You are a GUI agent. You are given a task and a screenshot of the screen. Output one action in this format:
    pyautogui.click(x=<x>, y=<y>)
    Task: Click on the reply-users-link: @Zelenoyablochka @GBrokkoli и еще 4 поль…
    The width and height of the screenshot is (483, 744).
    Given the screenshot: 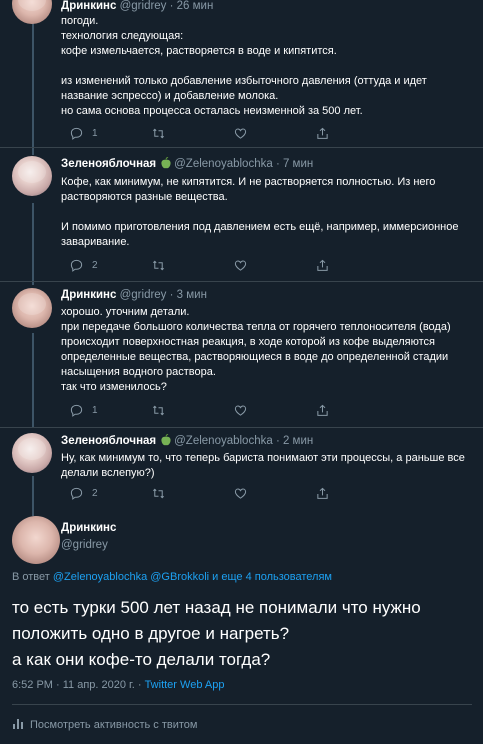 What is the action you would take?
    pyautogui.click(x=192, y=577)
    